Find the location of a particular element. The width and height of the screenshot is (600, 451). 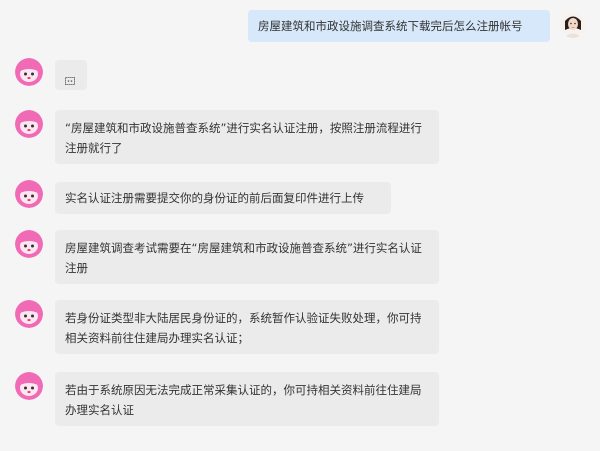

bot-message-row: 若由于系统原因无法完成正常采集认证的，你可持相关资料前往住建局办理实名认证 is located at coordinates (300, 399).